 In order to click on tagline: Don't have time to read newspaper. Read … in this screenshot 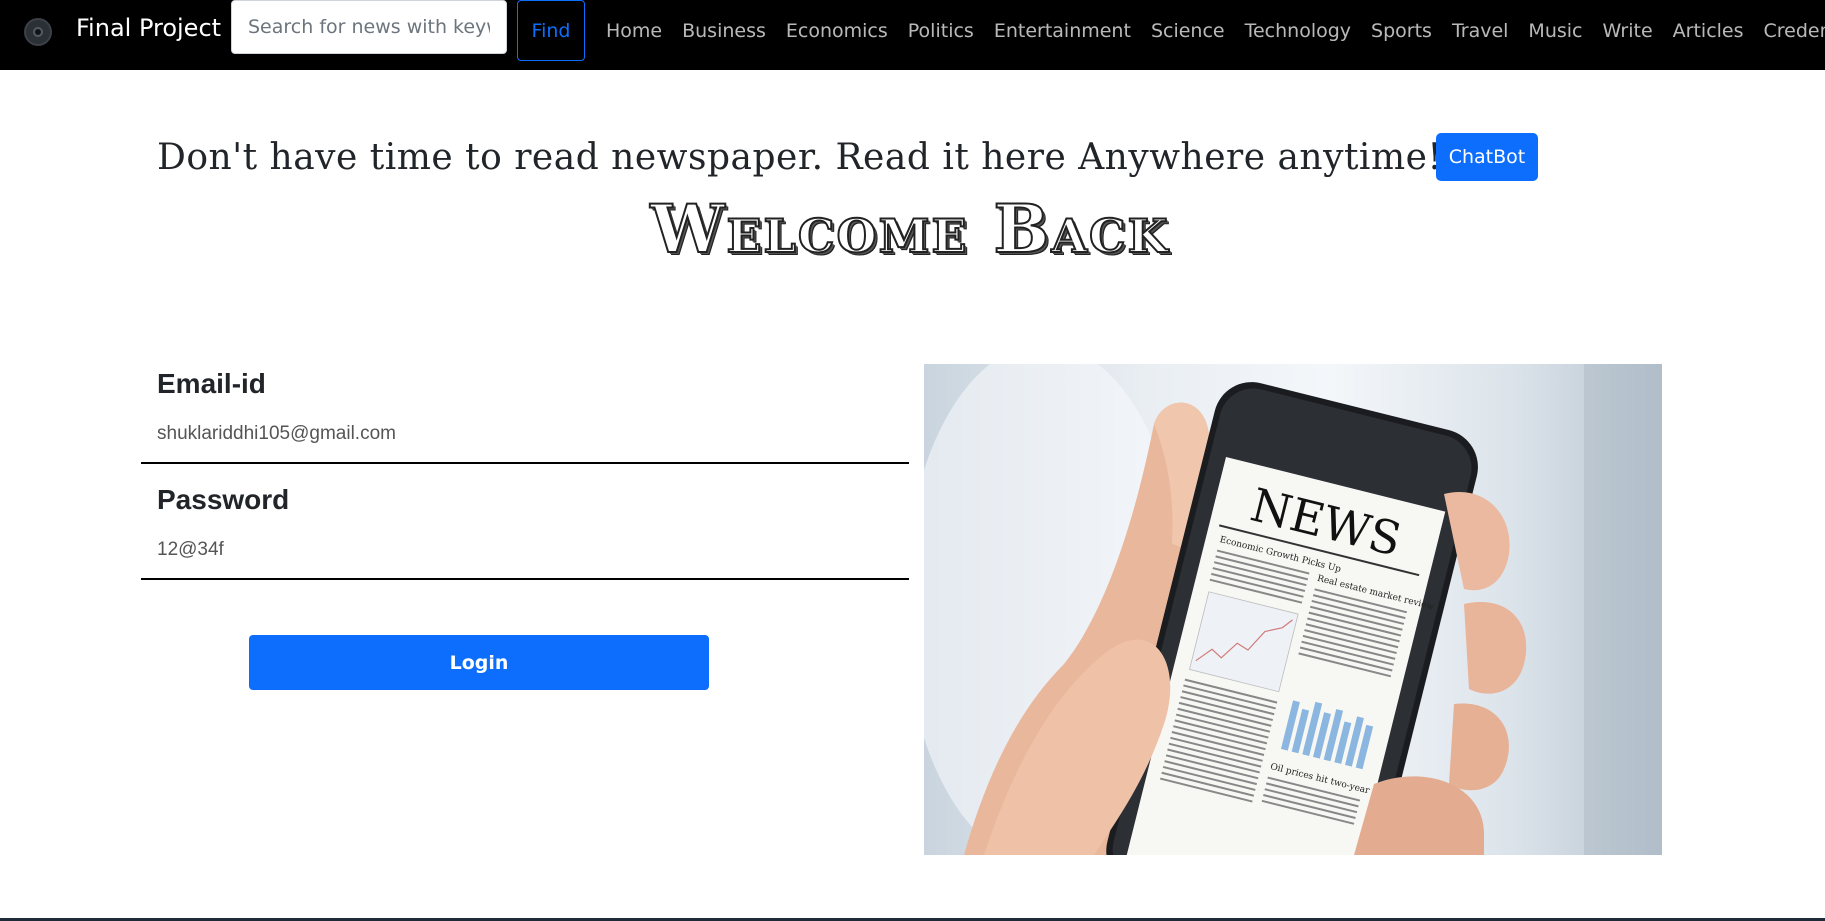, I will do `click(822, 157)`.